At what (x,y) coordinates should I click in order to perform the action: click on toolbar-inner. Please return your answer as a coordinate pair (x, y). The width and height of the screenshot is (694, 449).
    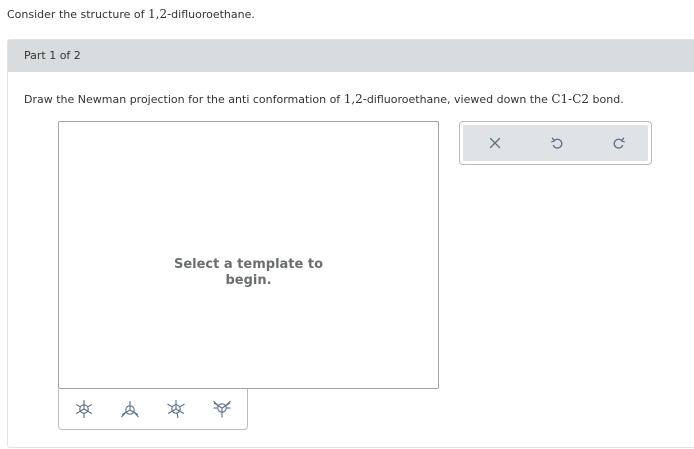
    Looking at the image, I should click on (555, 143).